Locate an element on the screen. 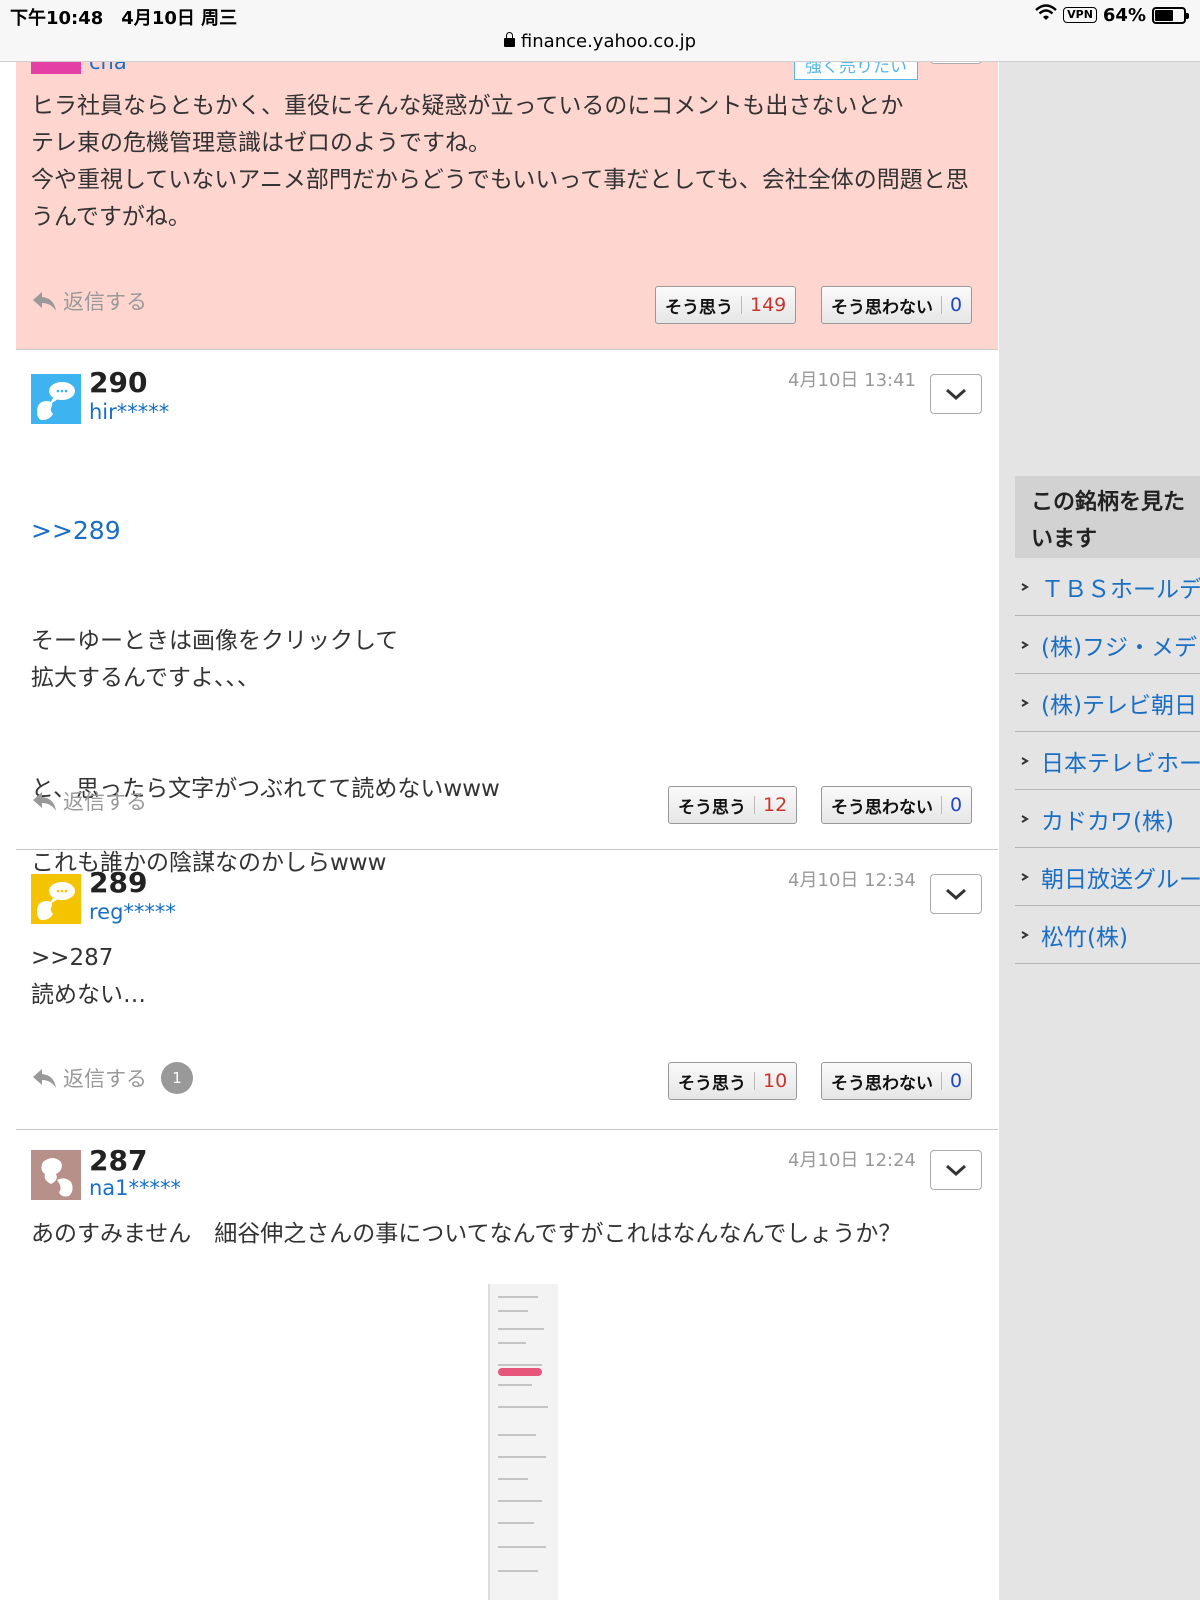 The width and height of the screenshot is (1200, 1600). related-stocks-heading: この銘柄を見た います is located at coordinates (1107, 517).